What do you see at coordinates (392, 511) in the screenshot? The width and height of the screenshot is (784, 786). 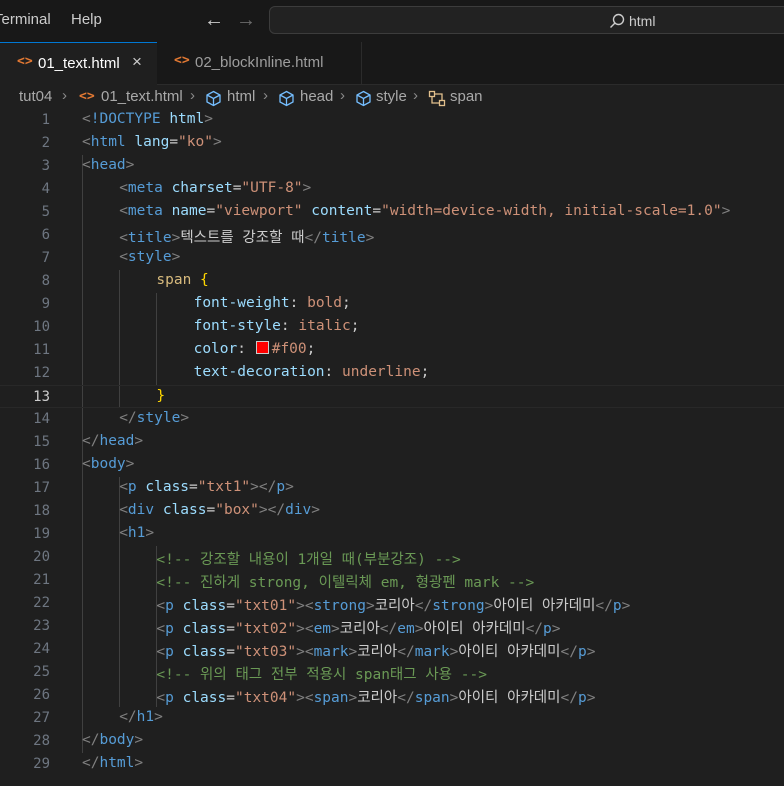 I see `code-line: 18 <div class="box"></div>` at bounding box center [392, 511].